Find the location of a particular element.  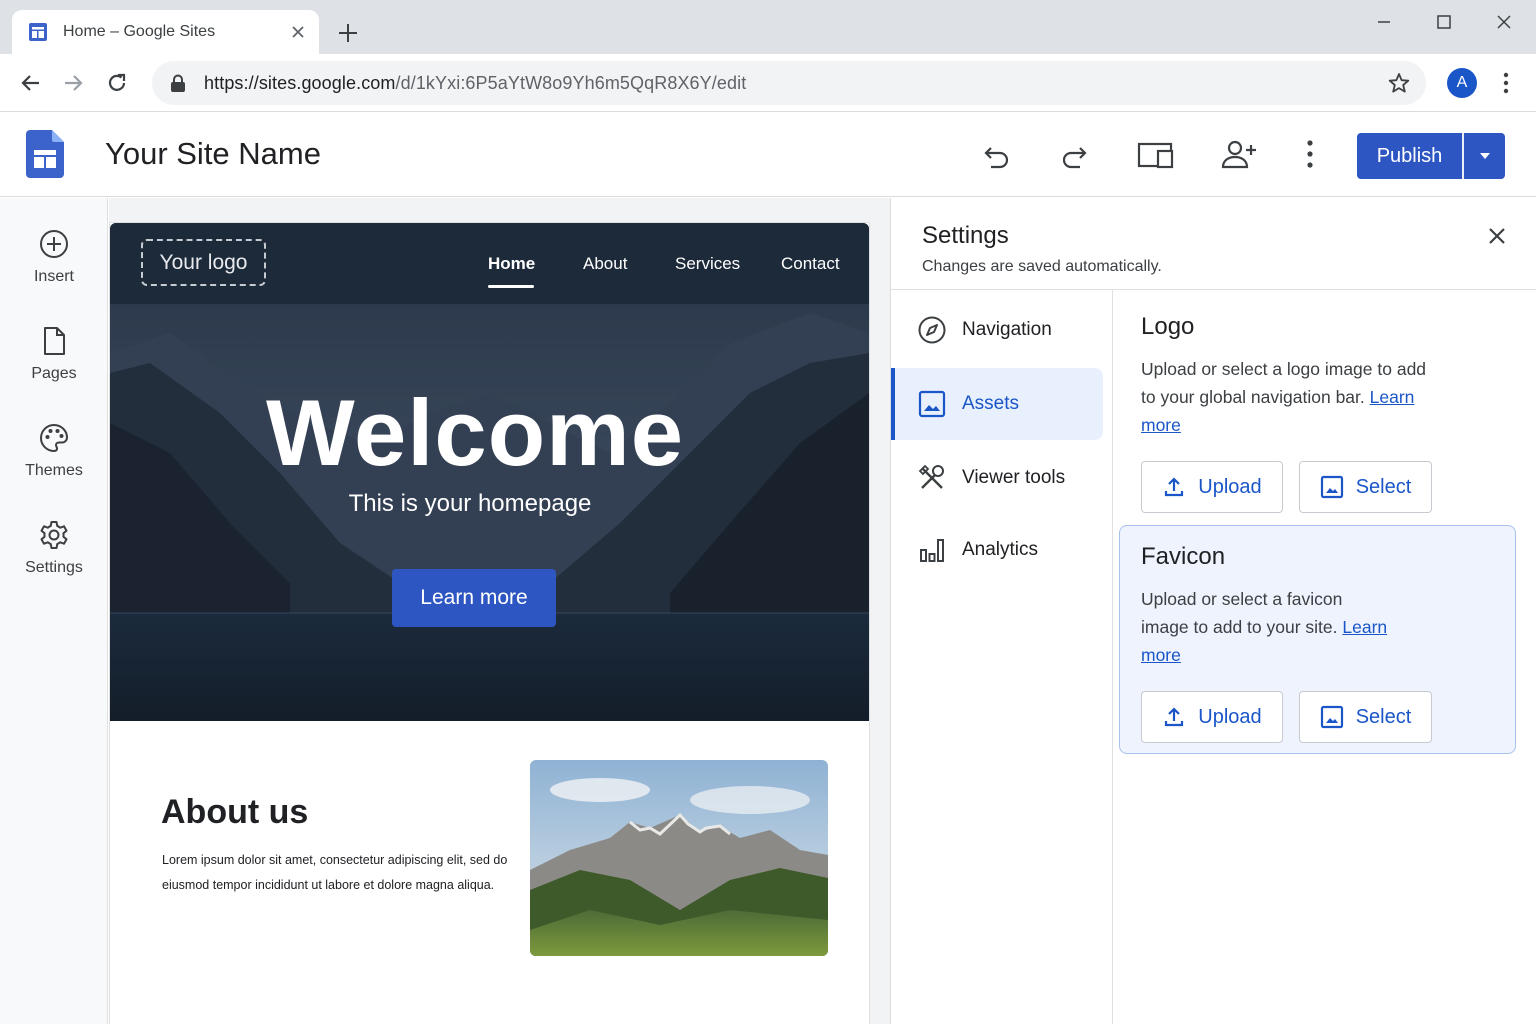

rail-item-settings: Settings is located at coordinates (54, 548).